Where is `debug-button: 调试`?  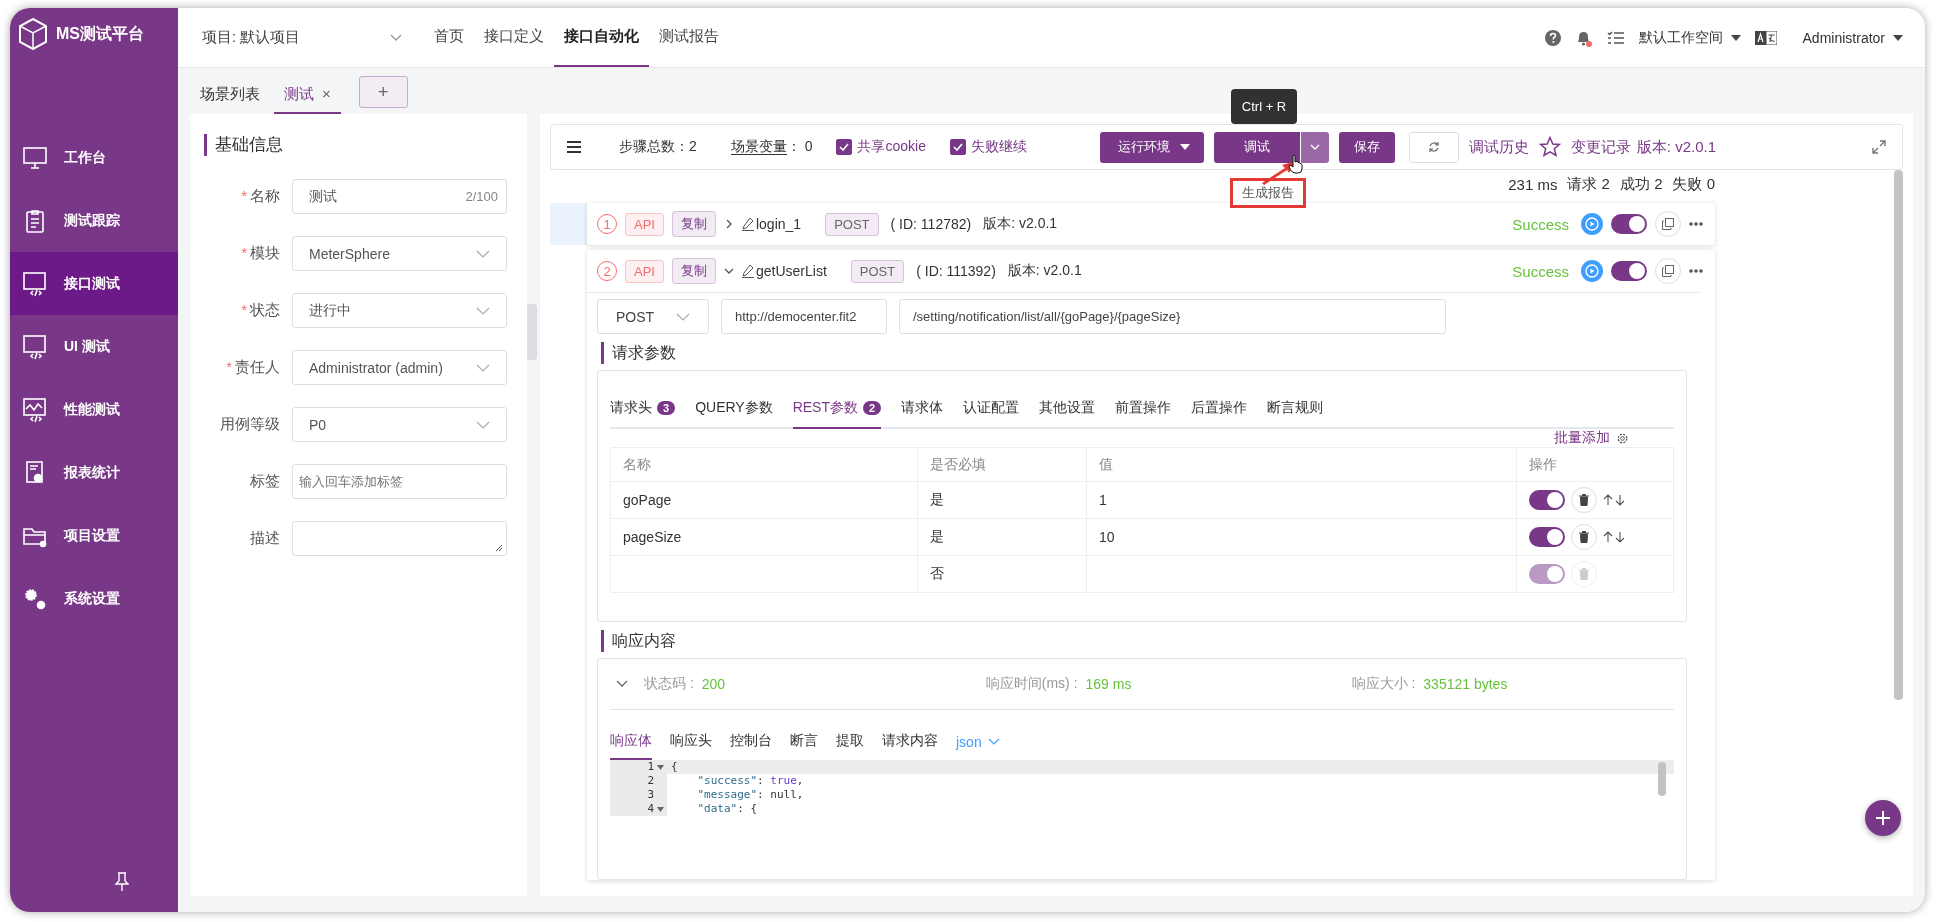
debug-button: 调试 is located at coordinates (1256, 147).